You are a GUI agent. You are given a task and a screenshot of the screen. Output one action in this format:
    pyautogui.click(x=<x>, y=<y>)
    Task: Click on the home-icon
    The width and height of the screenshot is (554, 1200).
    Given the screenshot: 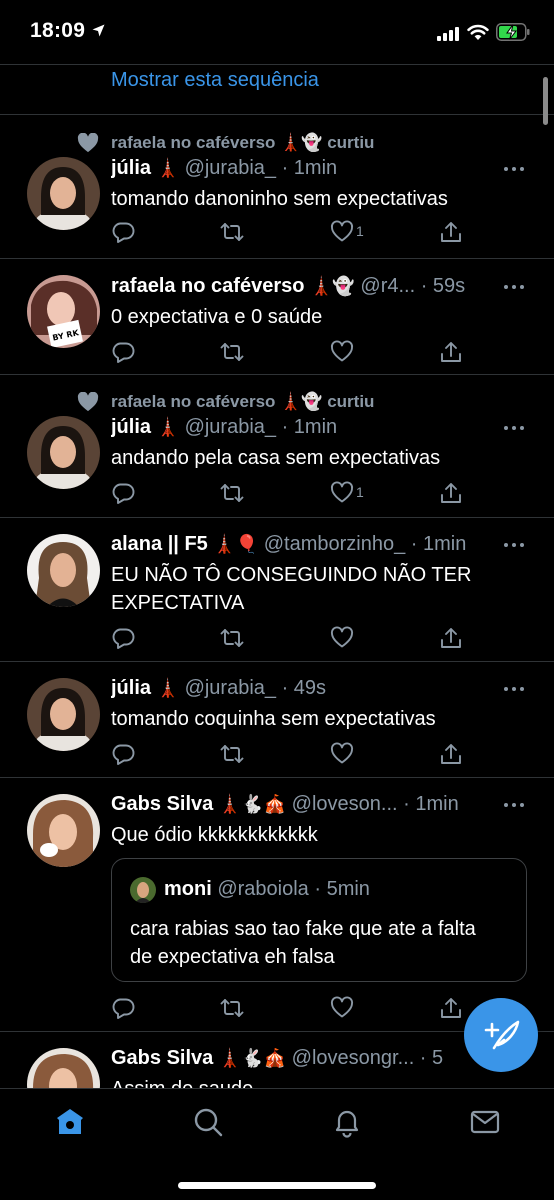 What is the action you would take?
    pyautogui.click(x=70, y=1122)
    